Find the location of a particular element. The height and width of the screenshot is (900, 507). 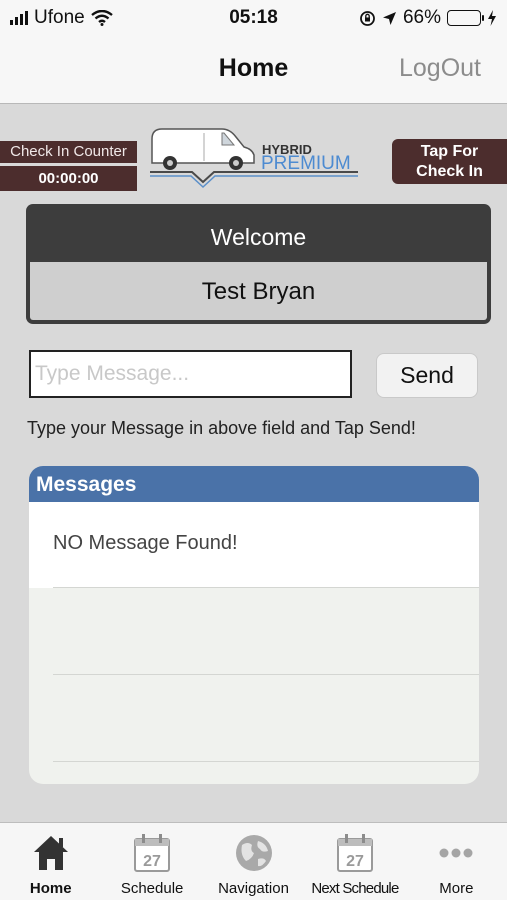

status-bar: Ufone 05:18 66% is located at coordinates (253, 18).